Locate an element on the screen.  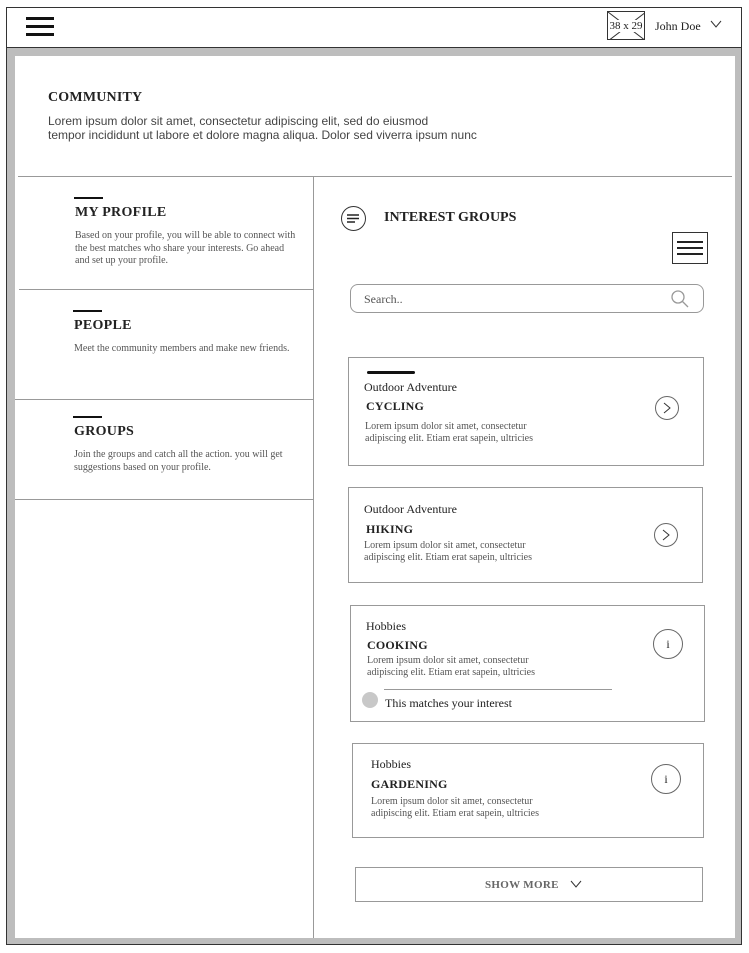
group-name: CYCLING is located at coordinates (395, 406).